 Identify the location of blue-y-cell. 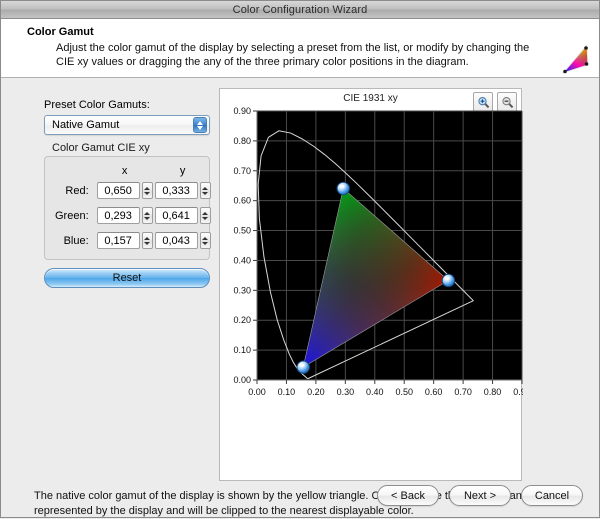
(182, 240).